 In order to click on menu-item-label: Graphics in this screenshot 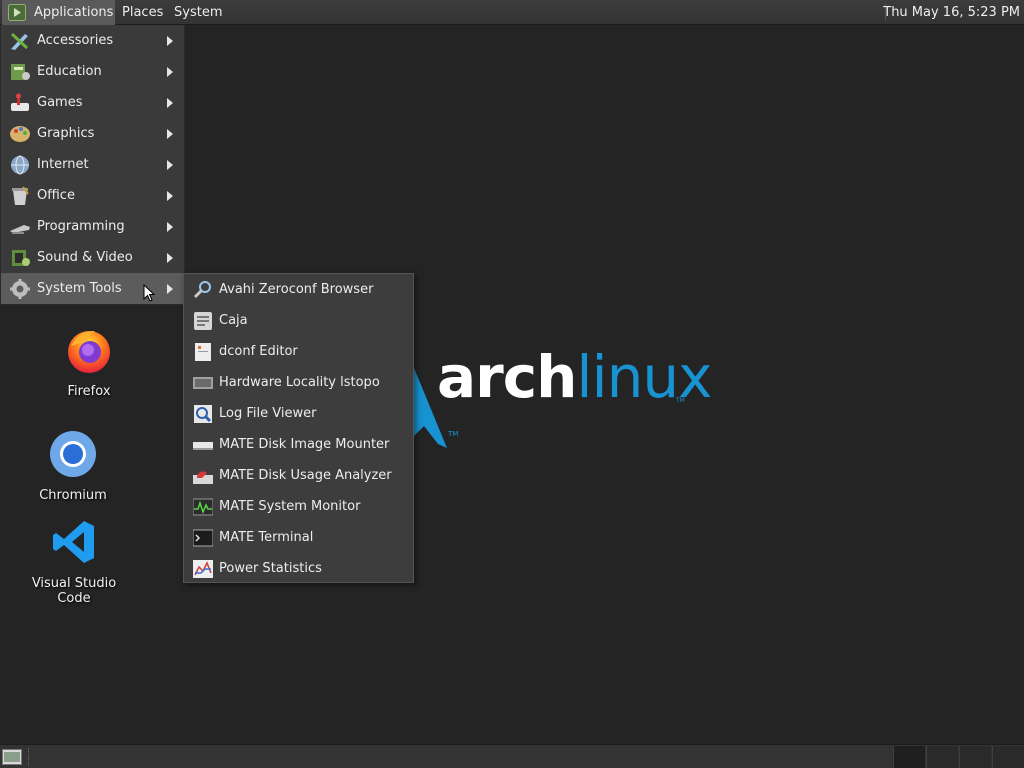, I will do `click(66, 133)`.